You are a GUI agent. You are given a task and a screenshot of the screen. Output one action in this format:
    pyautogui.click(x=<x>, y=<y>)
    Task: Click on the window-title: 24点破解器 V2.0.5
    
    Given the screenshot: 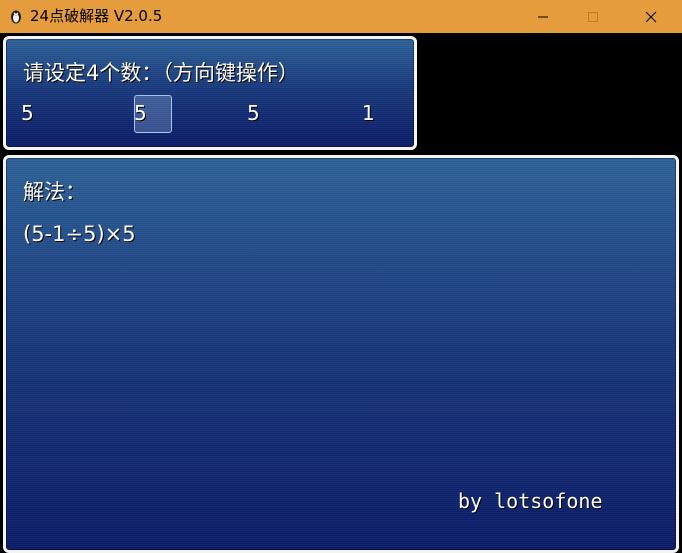 What is the action you would take?
    pyautogui.click(x=96, y=16)
    